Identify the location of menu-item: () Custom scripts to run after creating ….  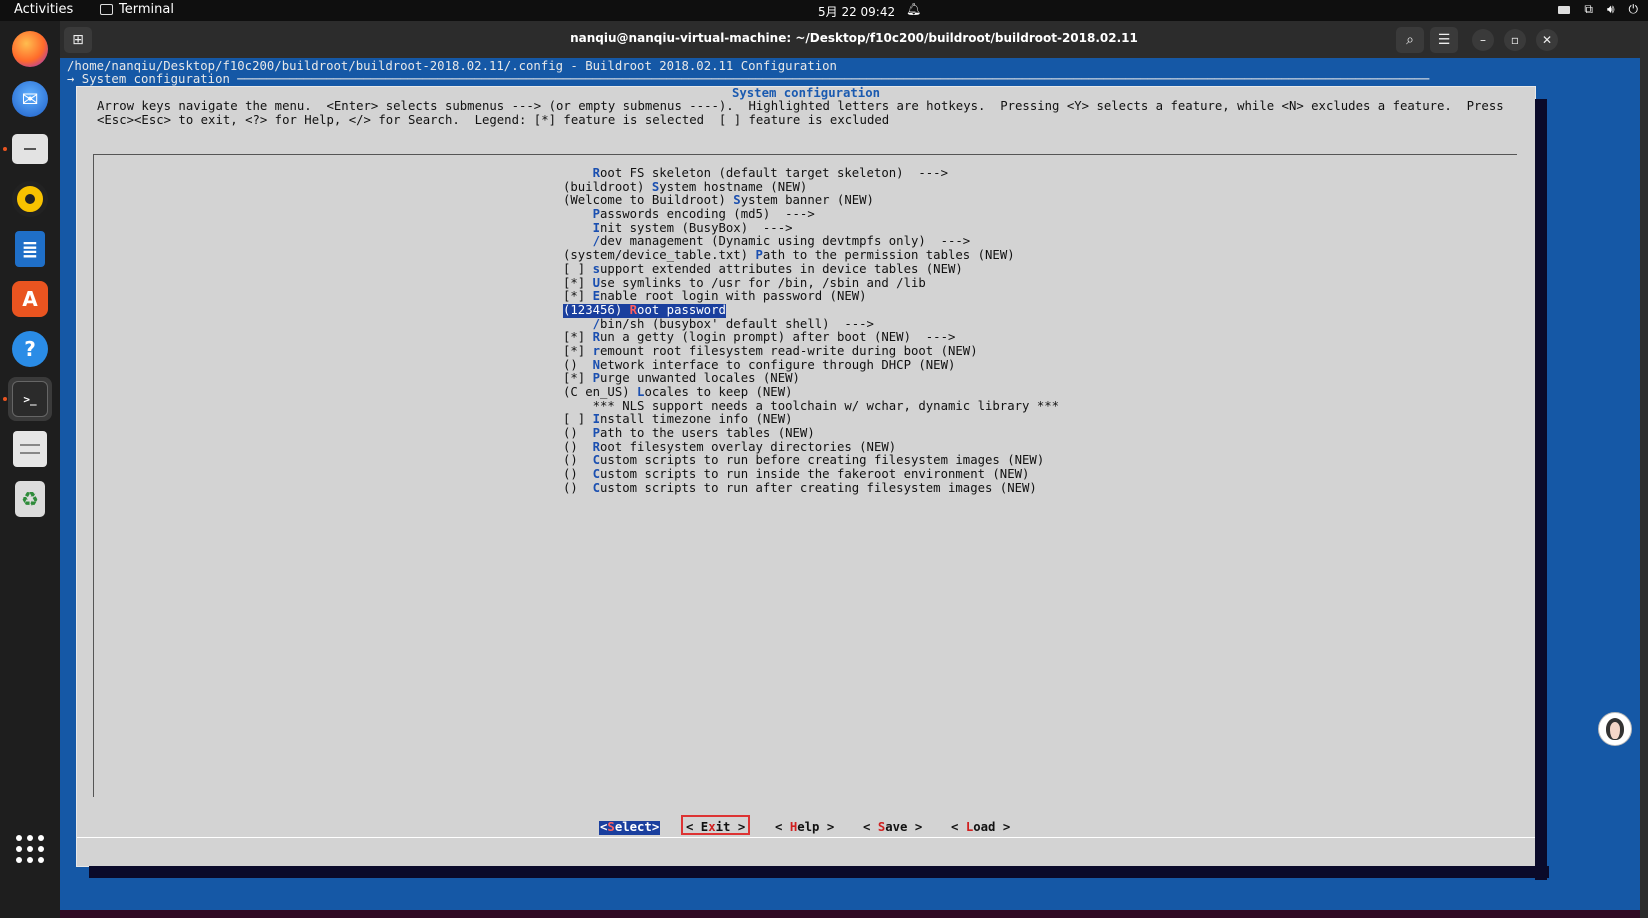
(811, 488).